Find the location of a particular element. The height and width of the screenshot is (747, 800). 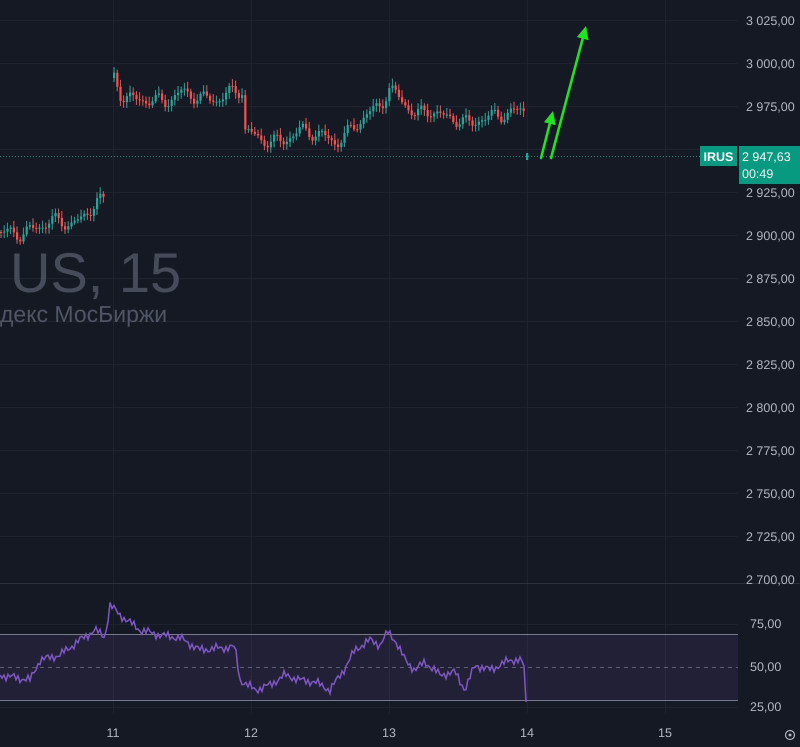

price-axis-label: 3 025,00 is located at coordinates (770, 21).